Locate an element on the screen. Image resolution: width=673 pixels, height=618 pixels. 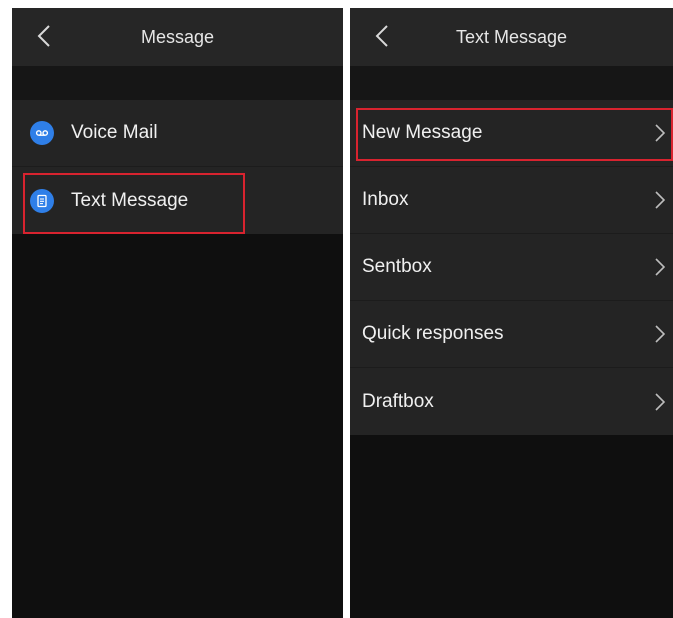
document-icon is located at coordinates (42, 200).